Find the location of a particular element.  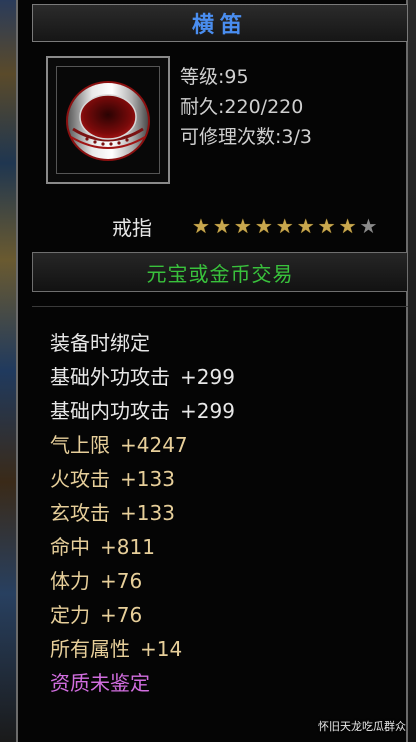

item-basic-stats: 等级:95 耐久:220/220 可修理次数:3/3 is located at coordinates (246, 107).